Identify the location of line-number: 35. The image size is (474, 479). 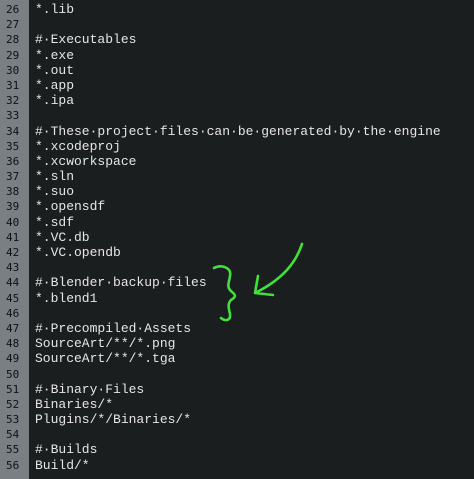
(13, 146).